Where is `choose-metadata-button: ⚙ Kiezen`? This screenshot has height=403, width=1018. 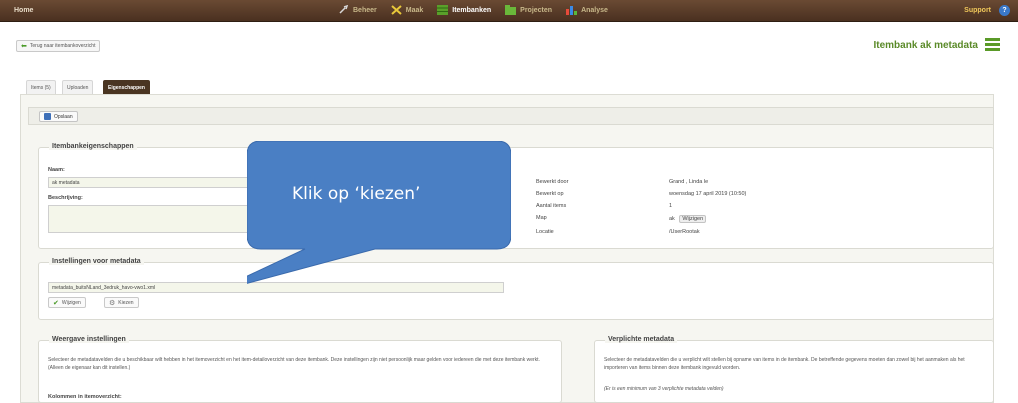
choose-metadata-button: ⚙ Kiezen is located at coordinates (121, 302).